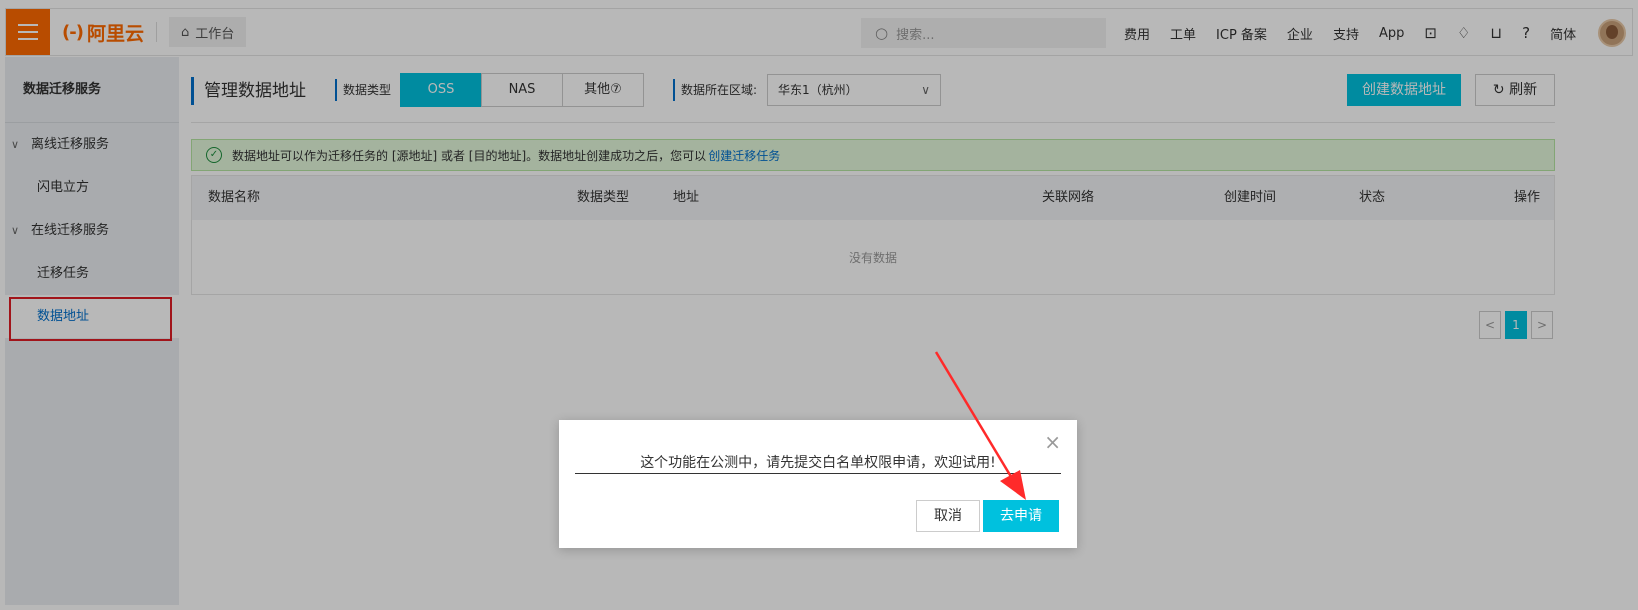 Image resolution: width=1638 pixels, height=610 pixels. I want to click on apply-button: 去申请, so click(1021, 516).